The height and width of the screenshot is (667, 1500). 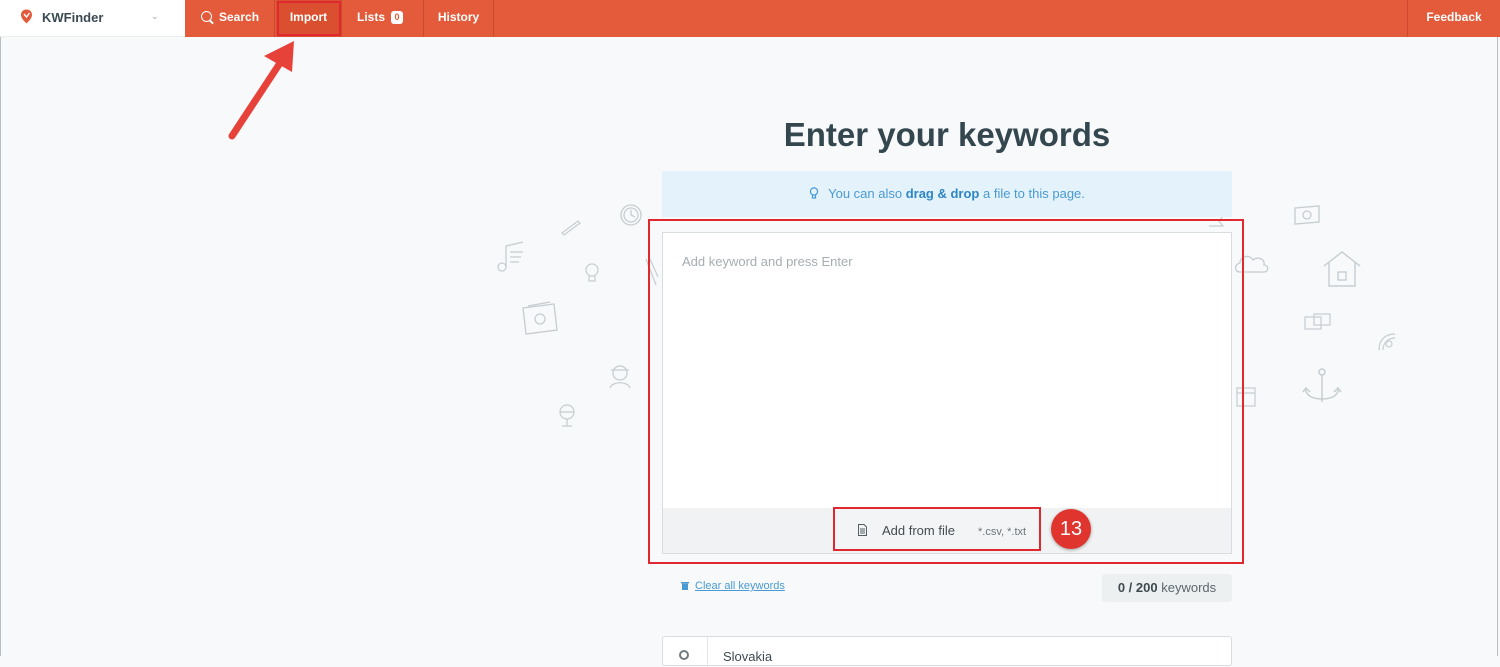 I want to click on nav-search-label: Search, so click(x=239, y=17).